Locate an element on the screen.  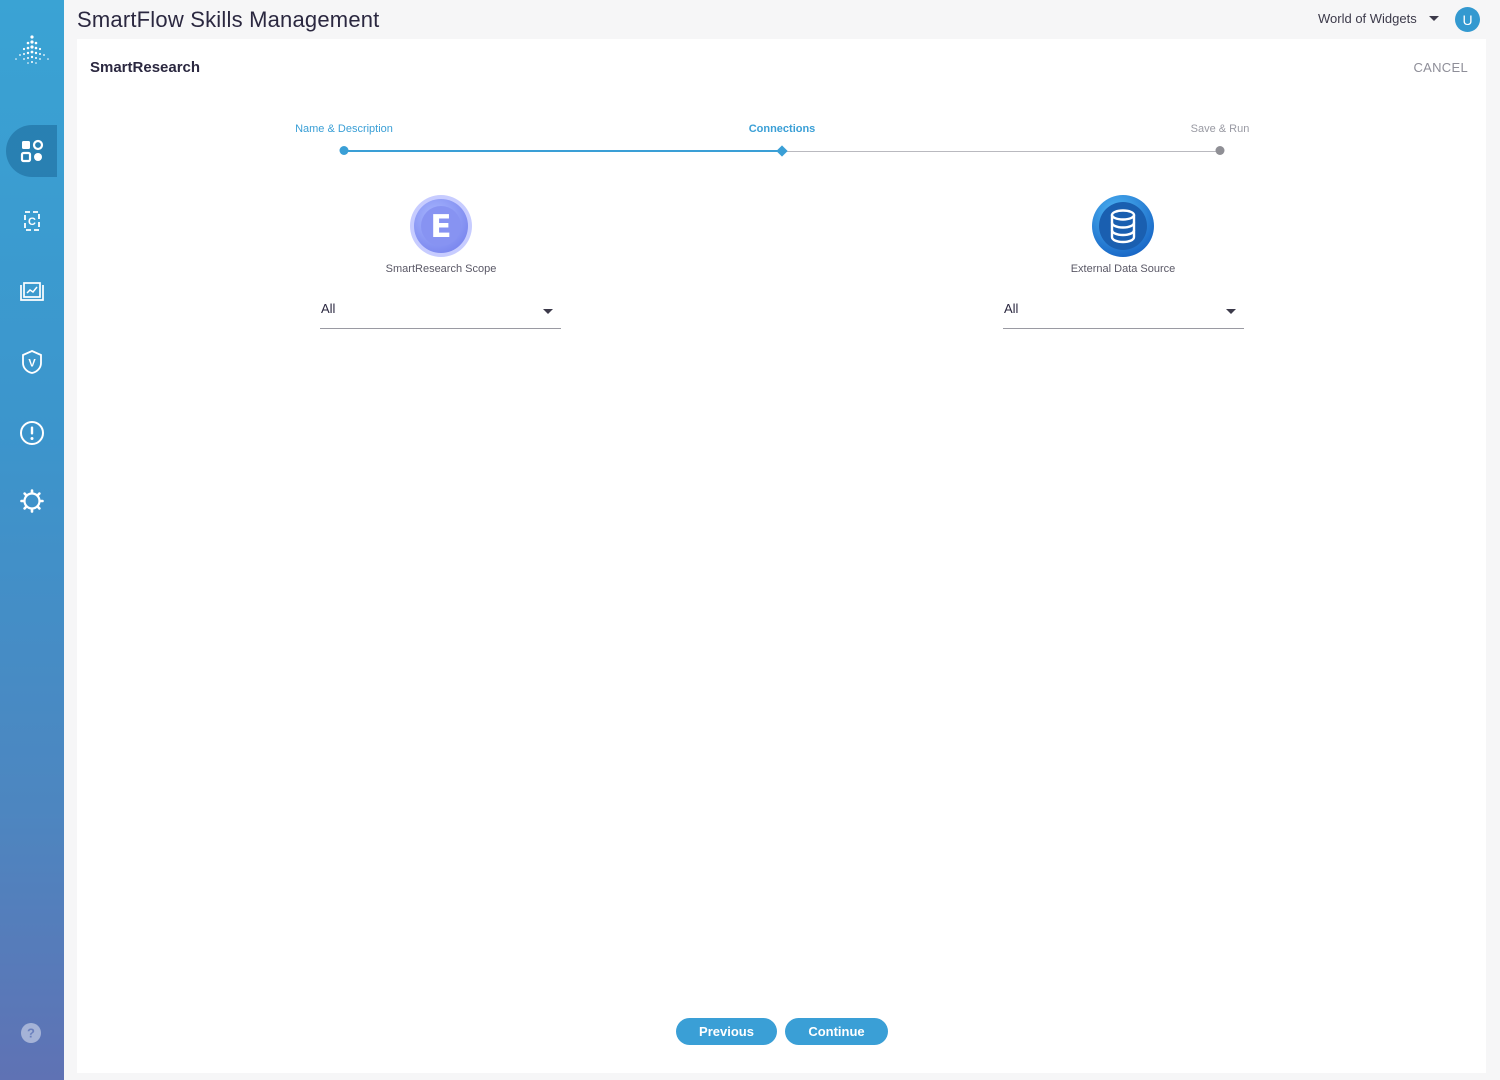
alert-circle-icon is located at coordinates (32, 433).